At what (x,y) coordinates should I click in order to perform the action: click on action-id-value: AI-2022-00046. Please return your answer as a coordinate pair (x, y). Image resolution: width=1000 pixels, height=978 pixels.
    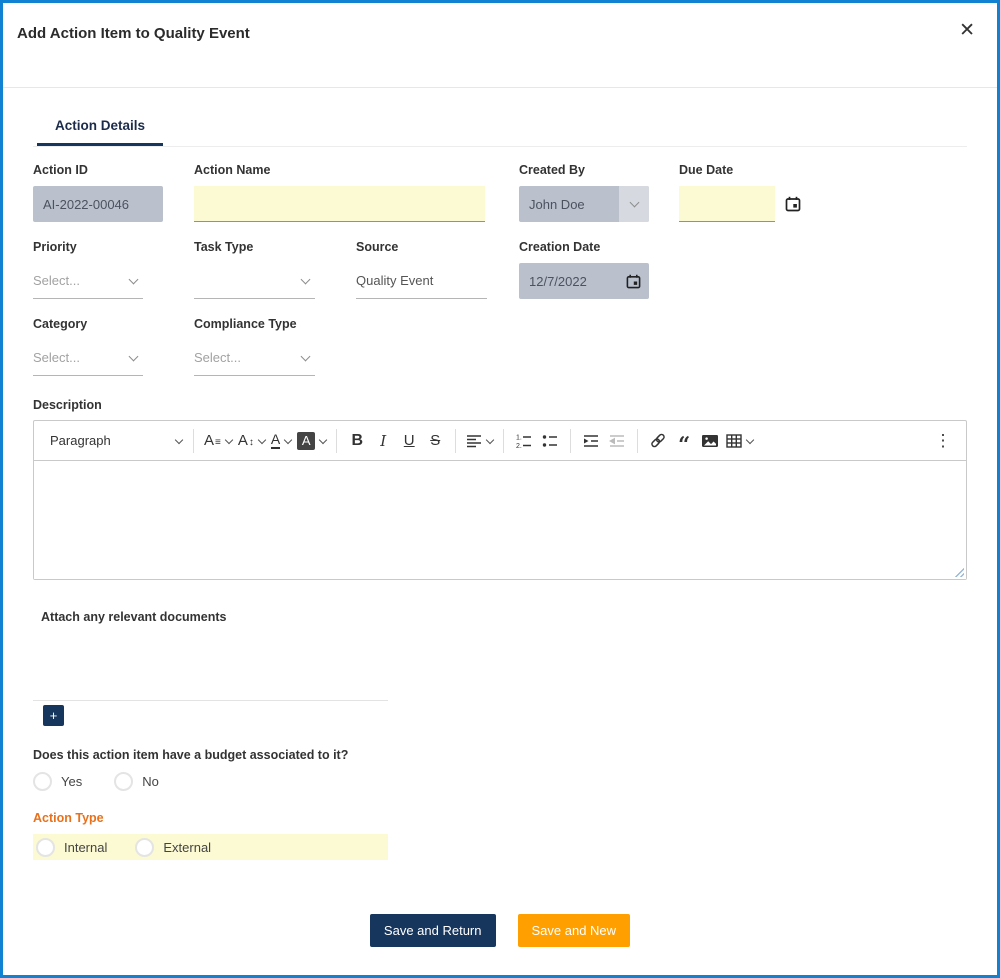
    Looking at the image, I should click on (86, 204).